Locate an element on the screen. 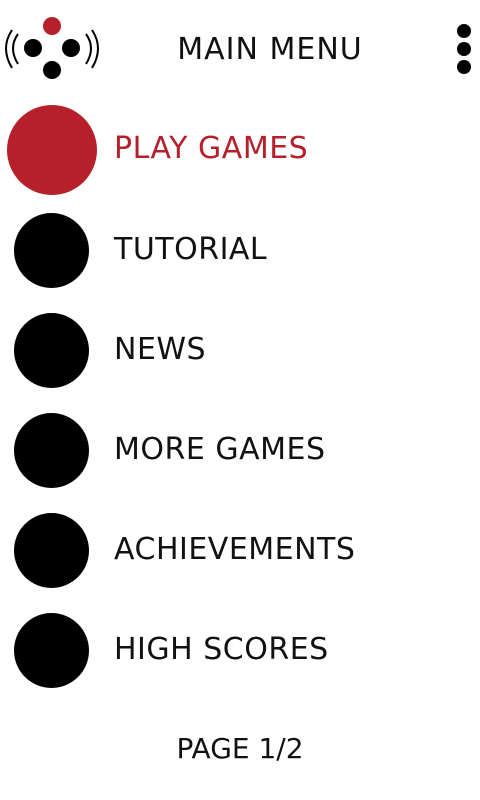 This screenshot has width=480, height=800. menu-item-label: PLAY GAMES is located at coordinates (211, 148).